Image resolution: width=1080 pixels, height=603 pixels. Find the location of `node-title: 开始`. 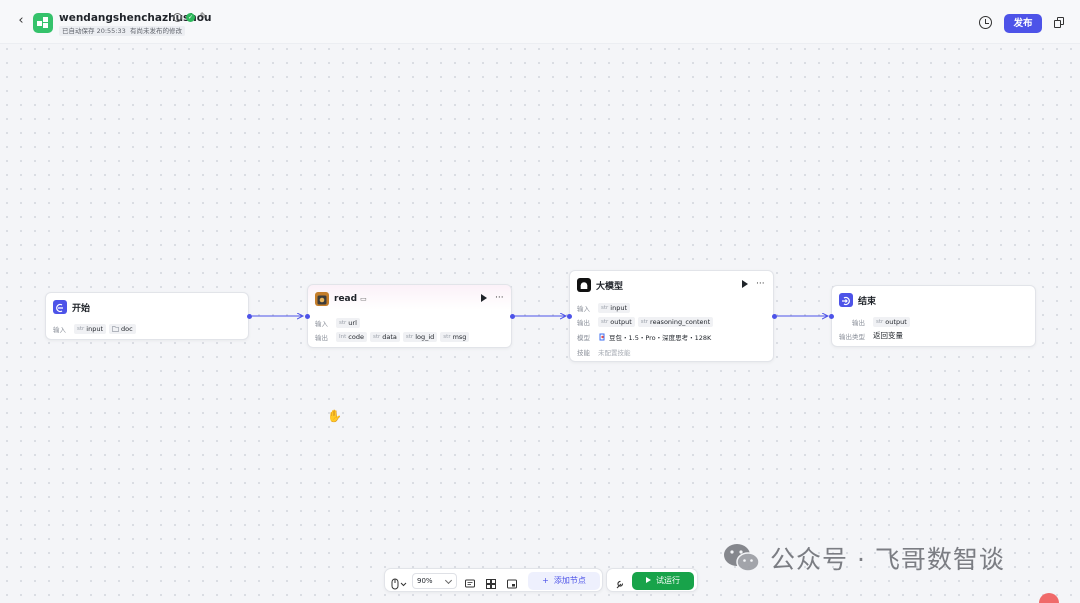

node-title: 开始 is located at coordinates (81, 308).